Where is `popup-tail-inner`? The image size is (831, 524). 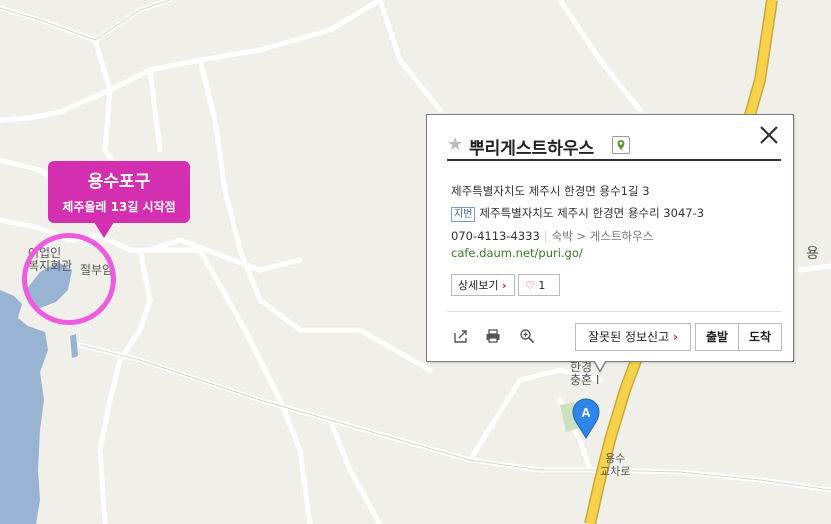
popup-tail-inner is located at coordinates (600, 364).